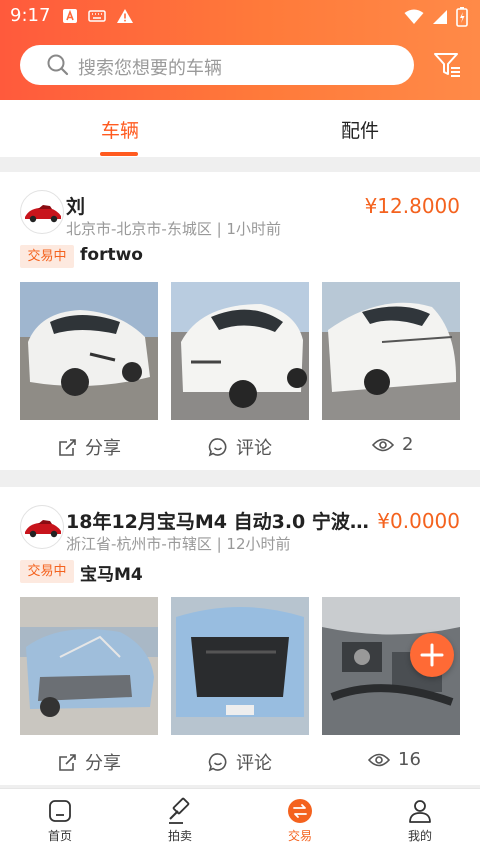 This screenshot has height=853, width=480. I want to click on signal-icon, so click(440, 17).